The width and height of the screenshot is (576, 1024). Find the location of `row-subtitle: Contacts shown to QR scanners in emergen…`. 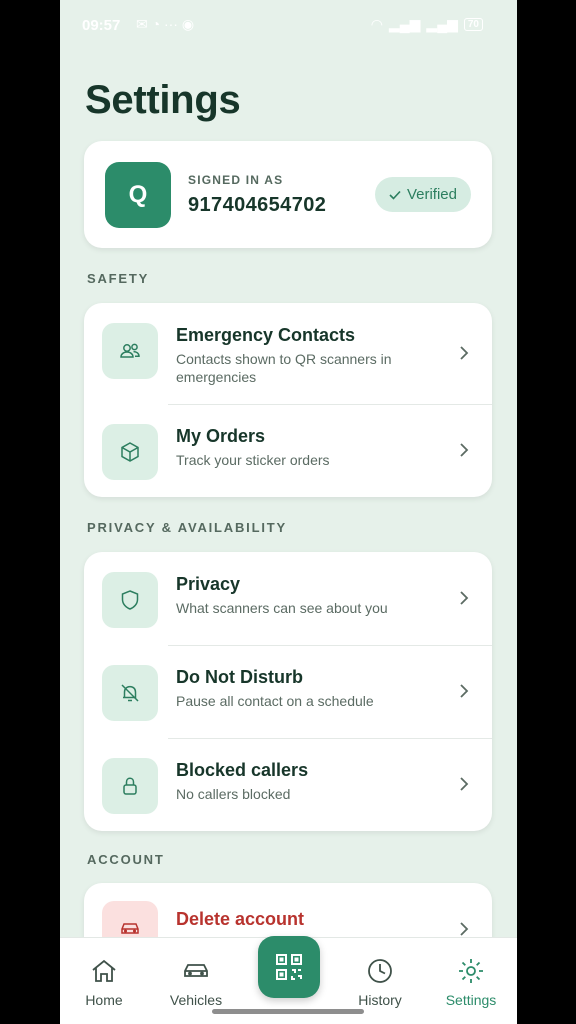

row-subtitle: Contacts shown to QR scanners in emergen… is located at coordinates (284, 368).